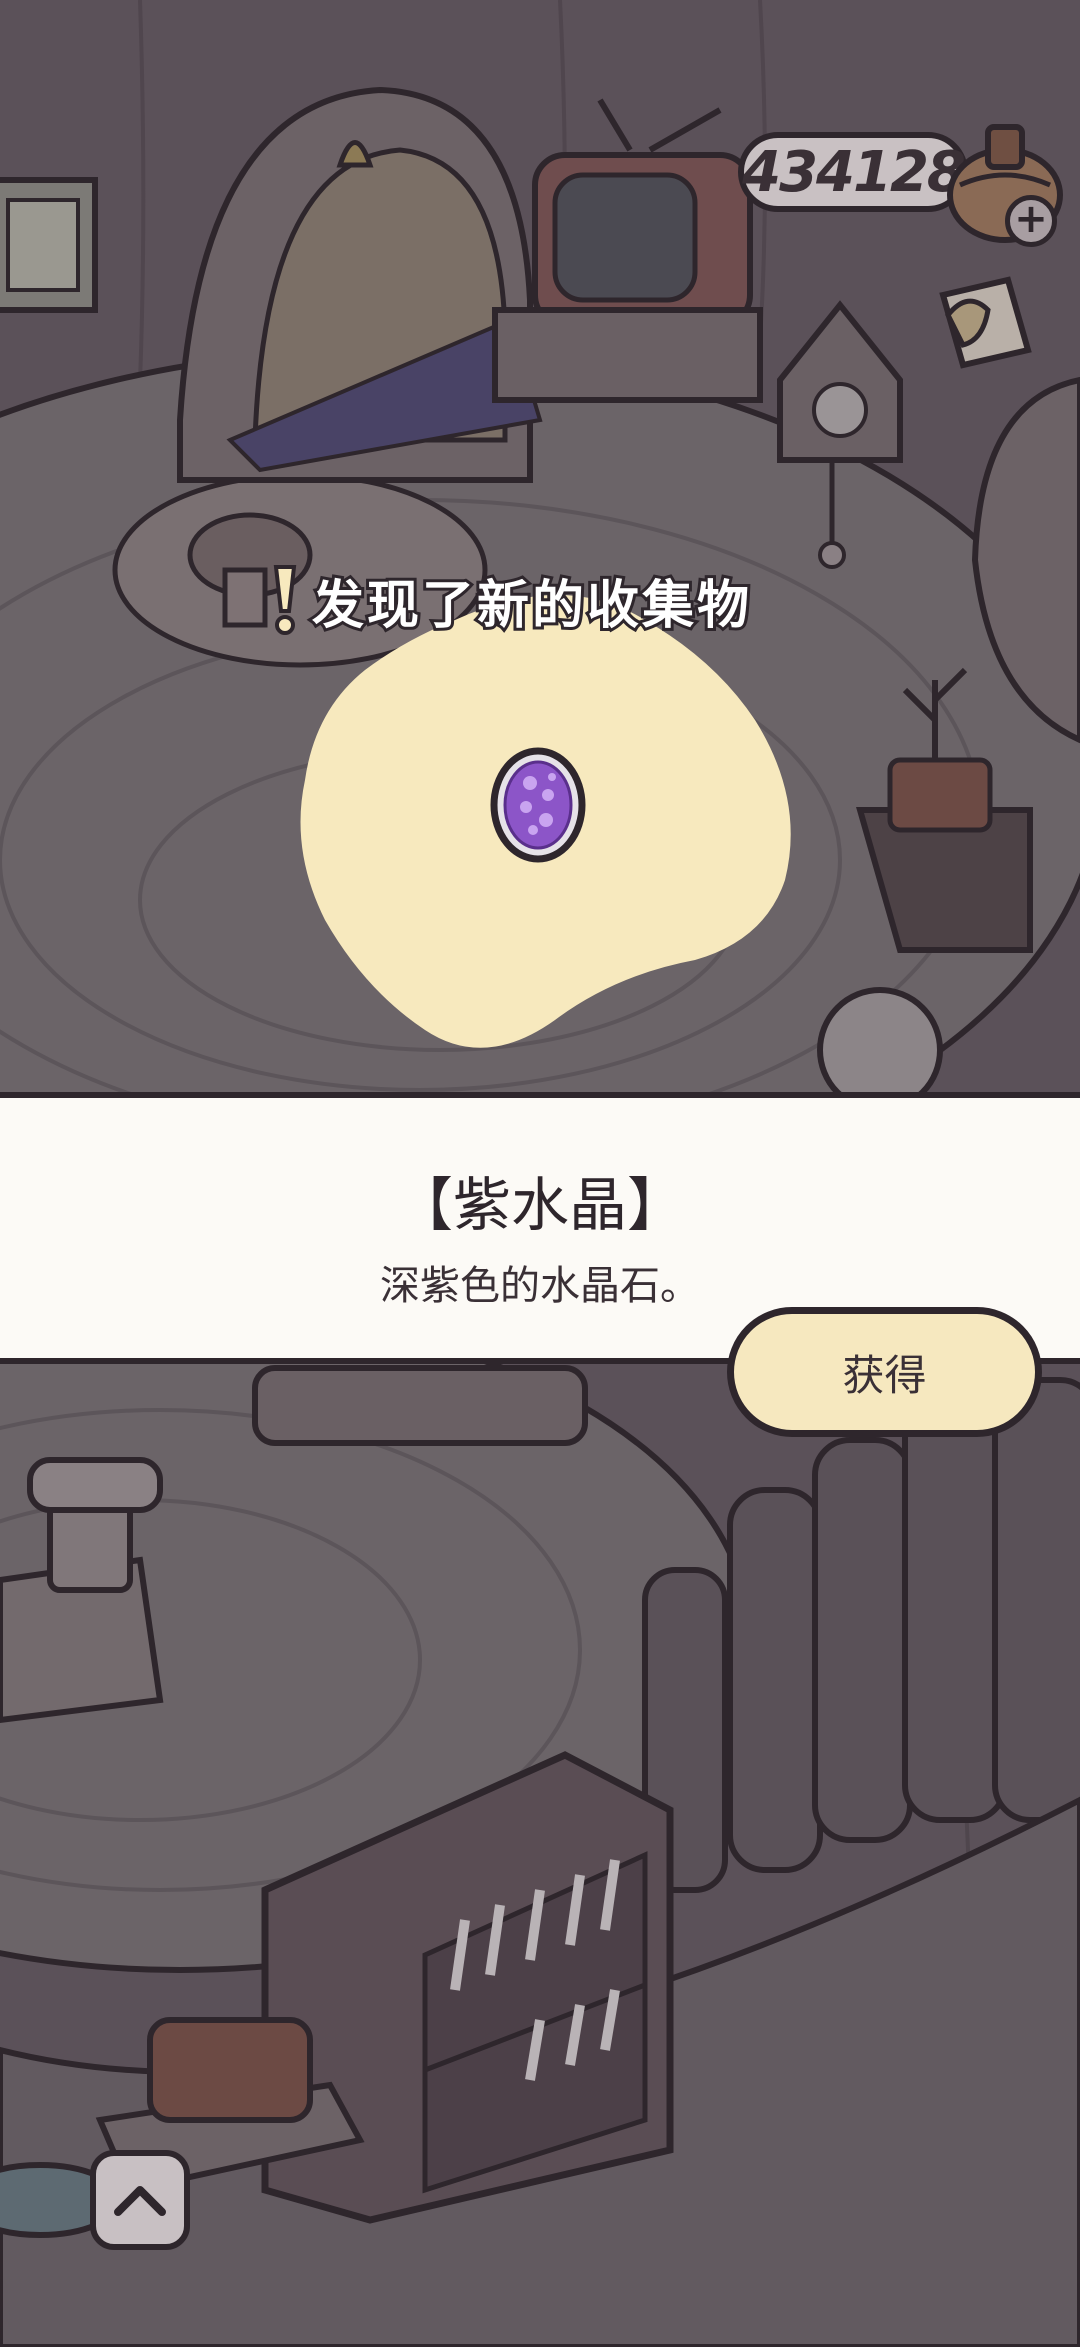  What do you see at coordinates (540, 1286) in the screenshot?
I see `item-description: 深紫色的水晶石。` at bounding box center [540, 1286].